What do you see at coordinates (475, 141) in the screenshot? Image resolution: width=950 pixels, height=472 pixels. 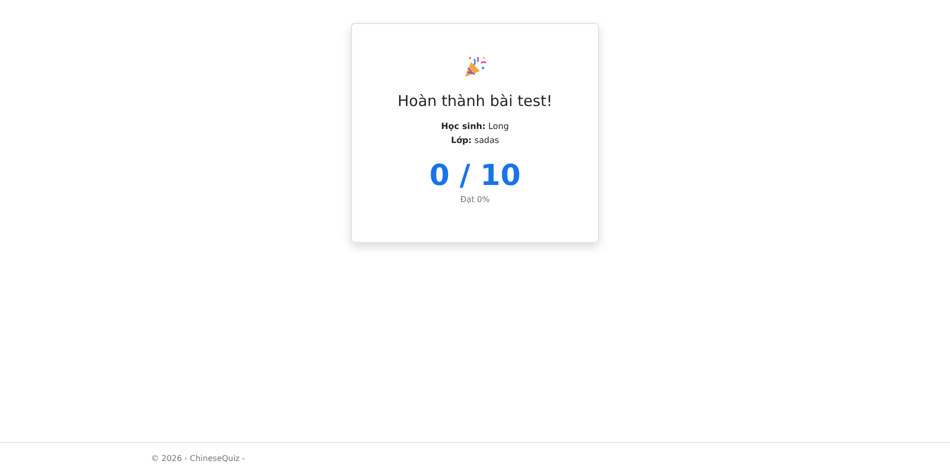 I see `info-line: Lớp: sadas` at bounding box center [475, 141].